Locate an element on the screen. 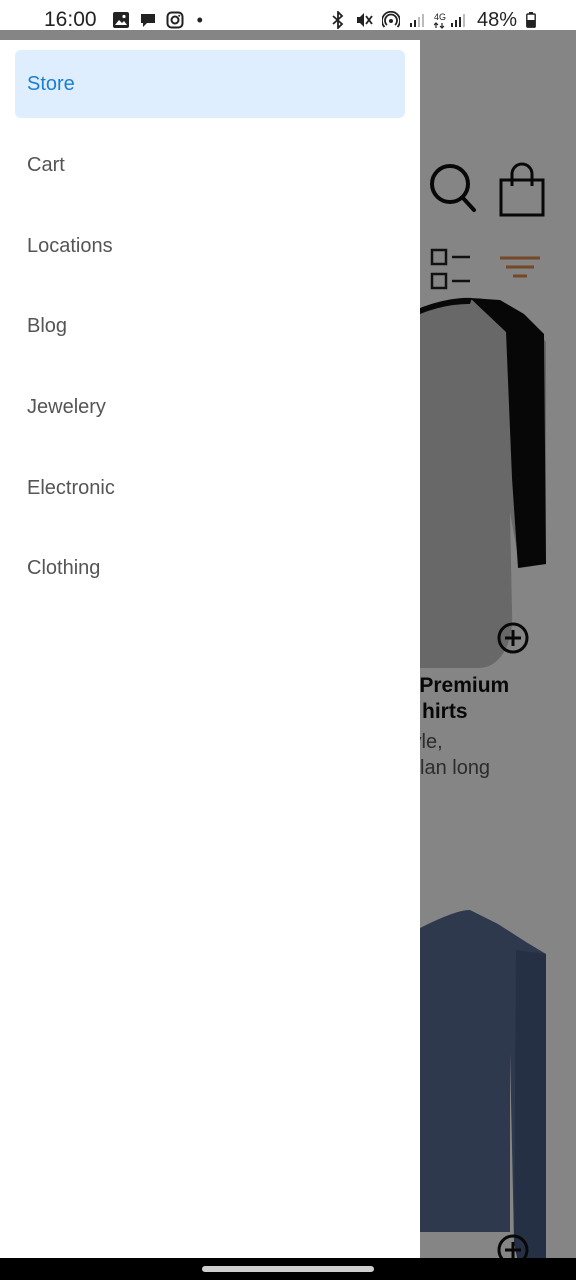 The width and height of the screenshot is (576, 1280). drawer-item-electronic: Electronic is located at coordinates (210, 488).